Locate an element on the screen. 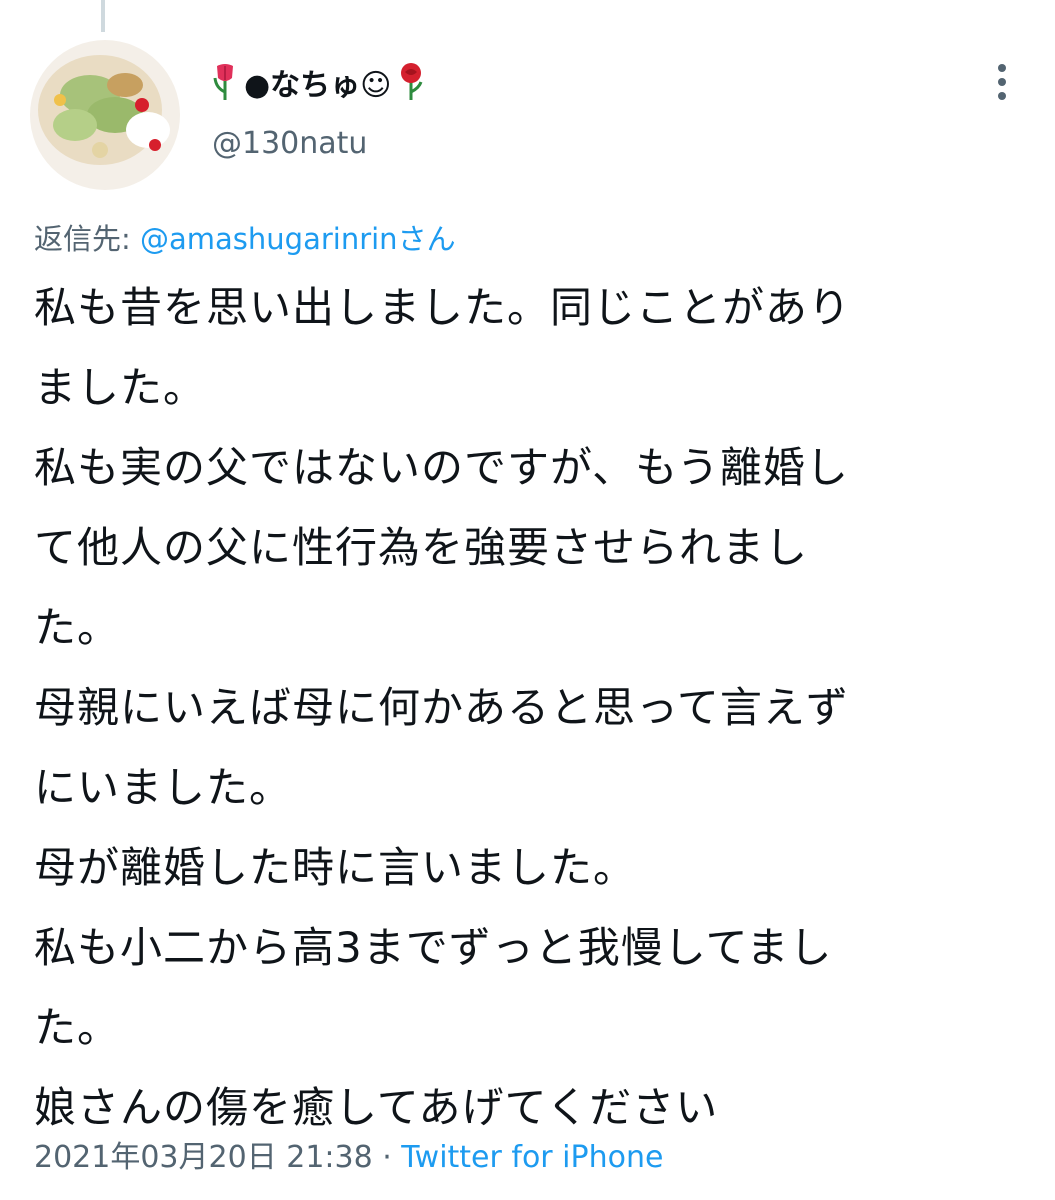 The height and width of the screenshot is (1200, 1055). tulip-icon is located at coordinates (225, 82).